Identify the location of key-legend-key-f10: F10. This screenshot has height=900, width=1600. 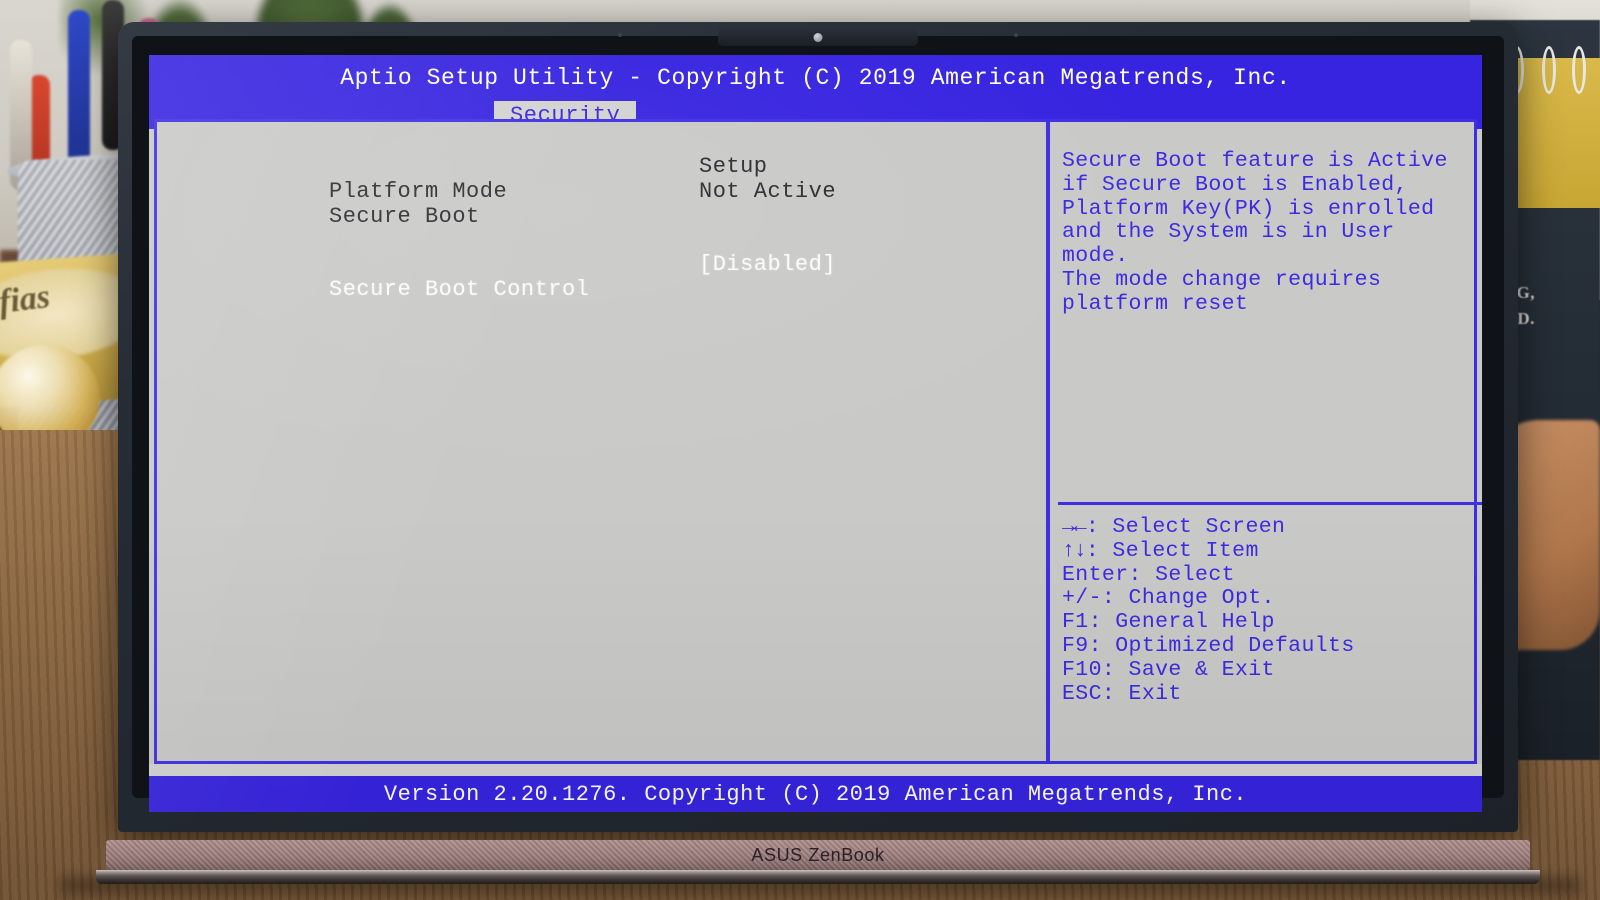
(1082, 669).